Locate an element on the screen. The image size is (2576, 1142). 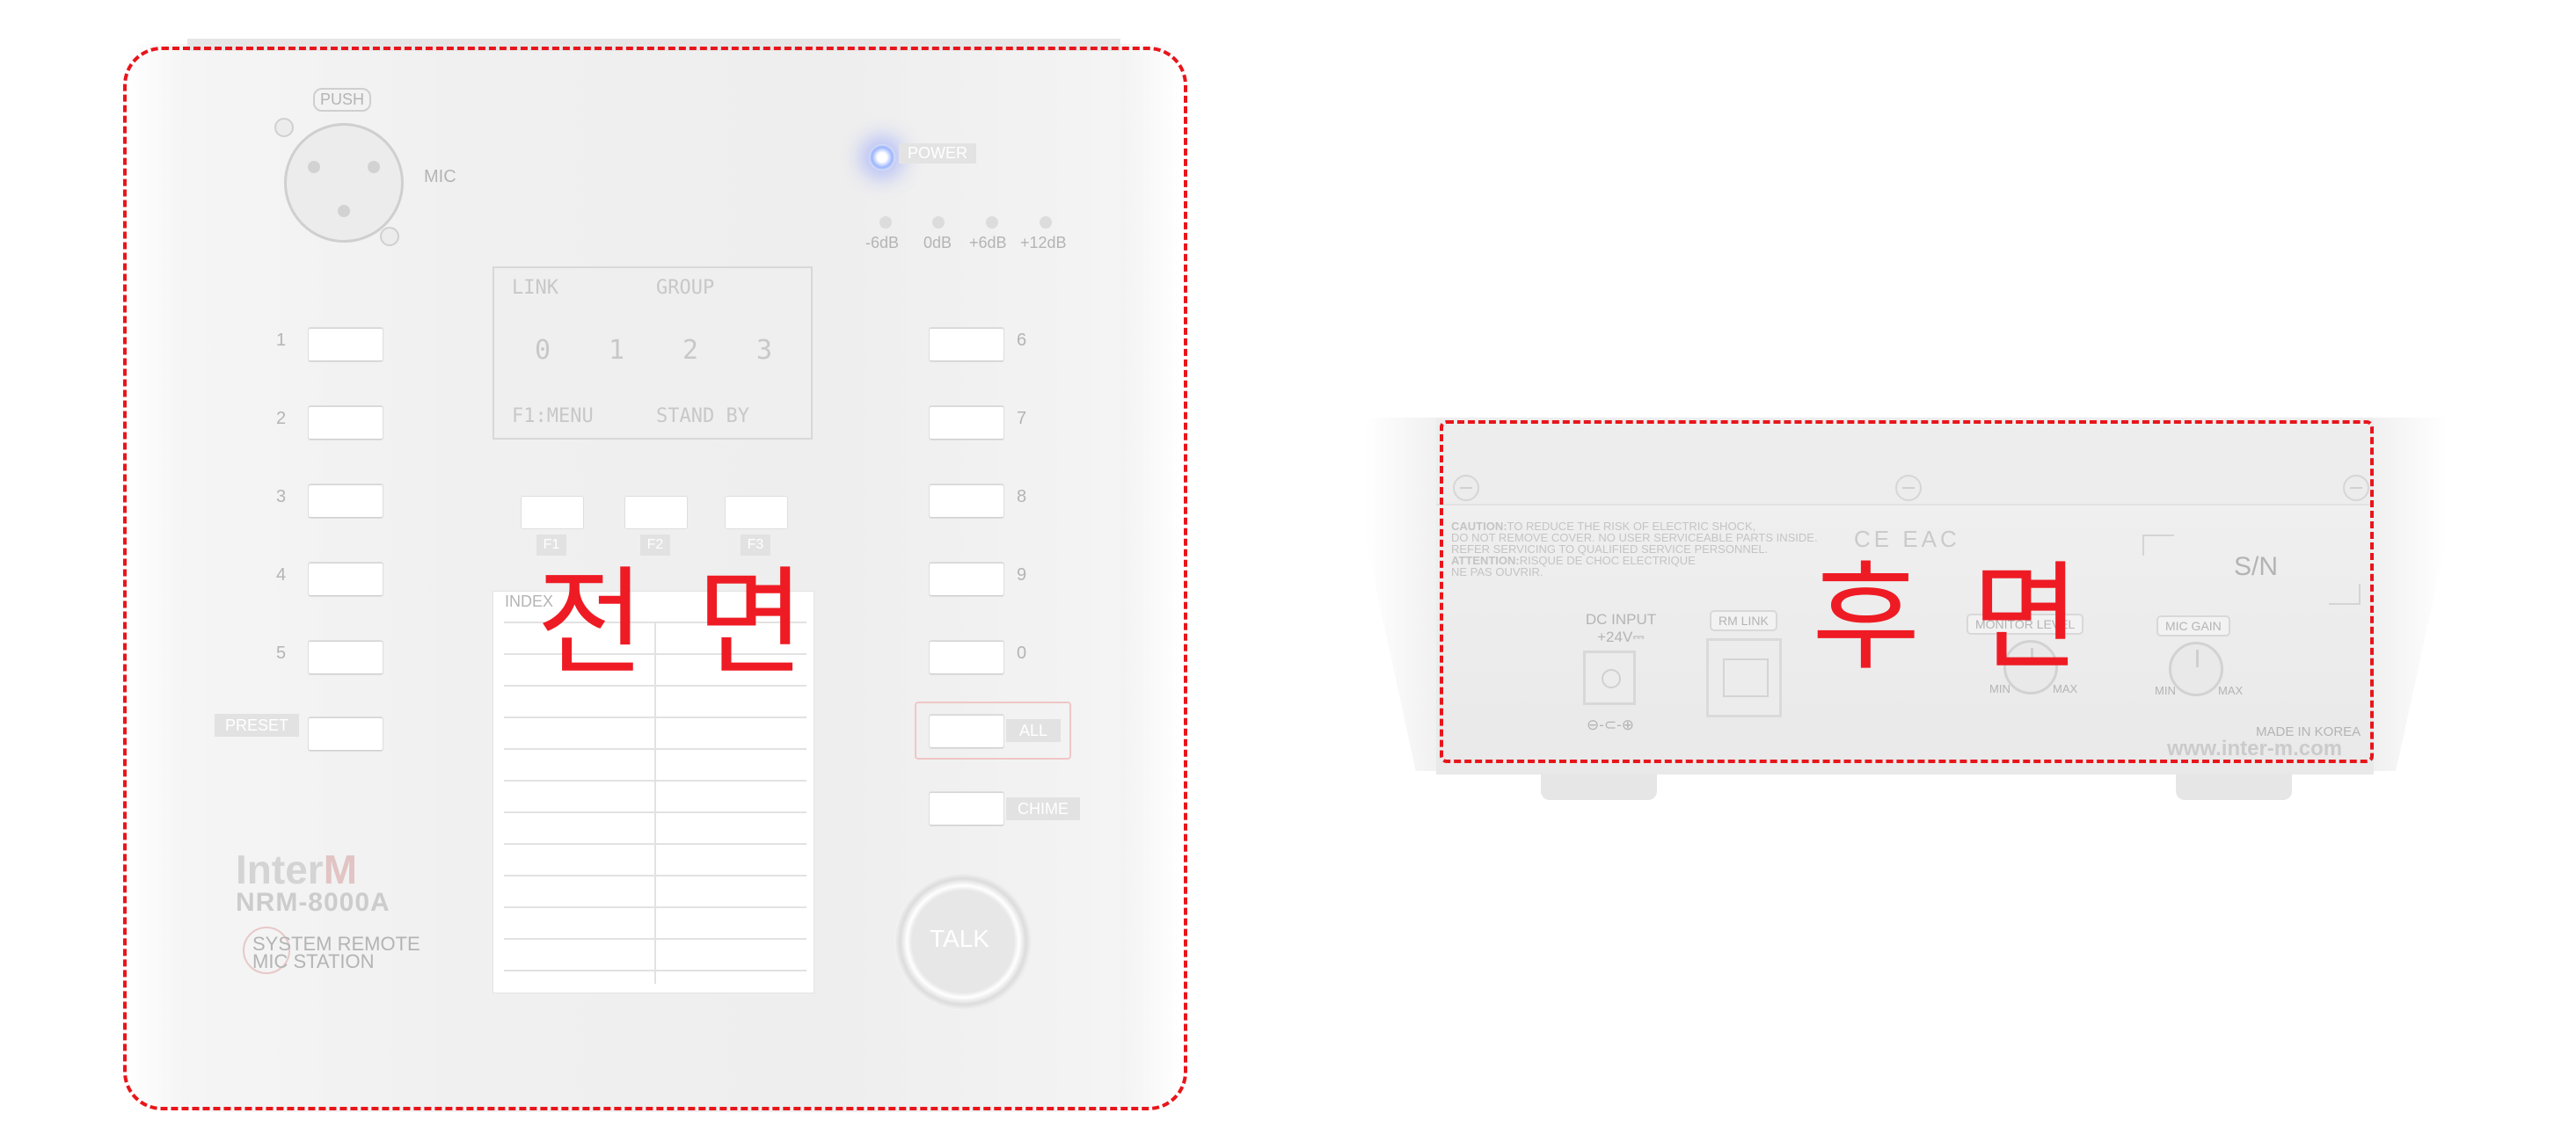
dc-input-voltage: +24V⎓ is located at coordinates (1621, 637).